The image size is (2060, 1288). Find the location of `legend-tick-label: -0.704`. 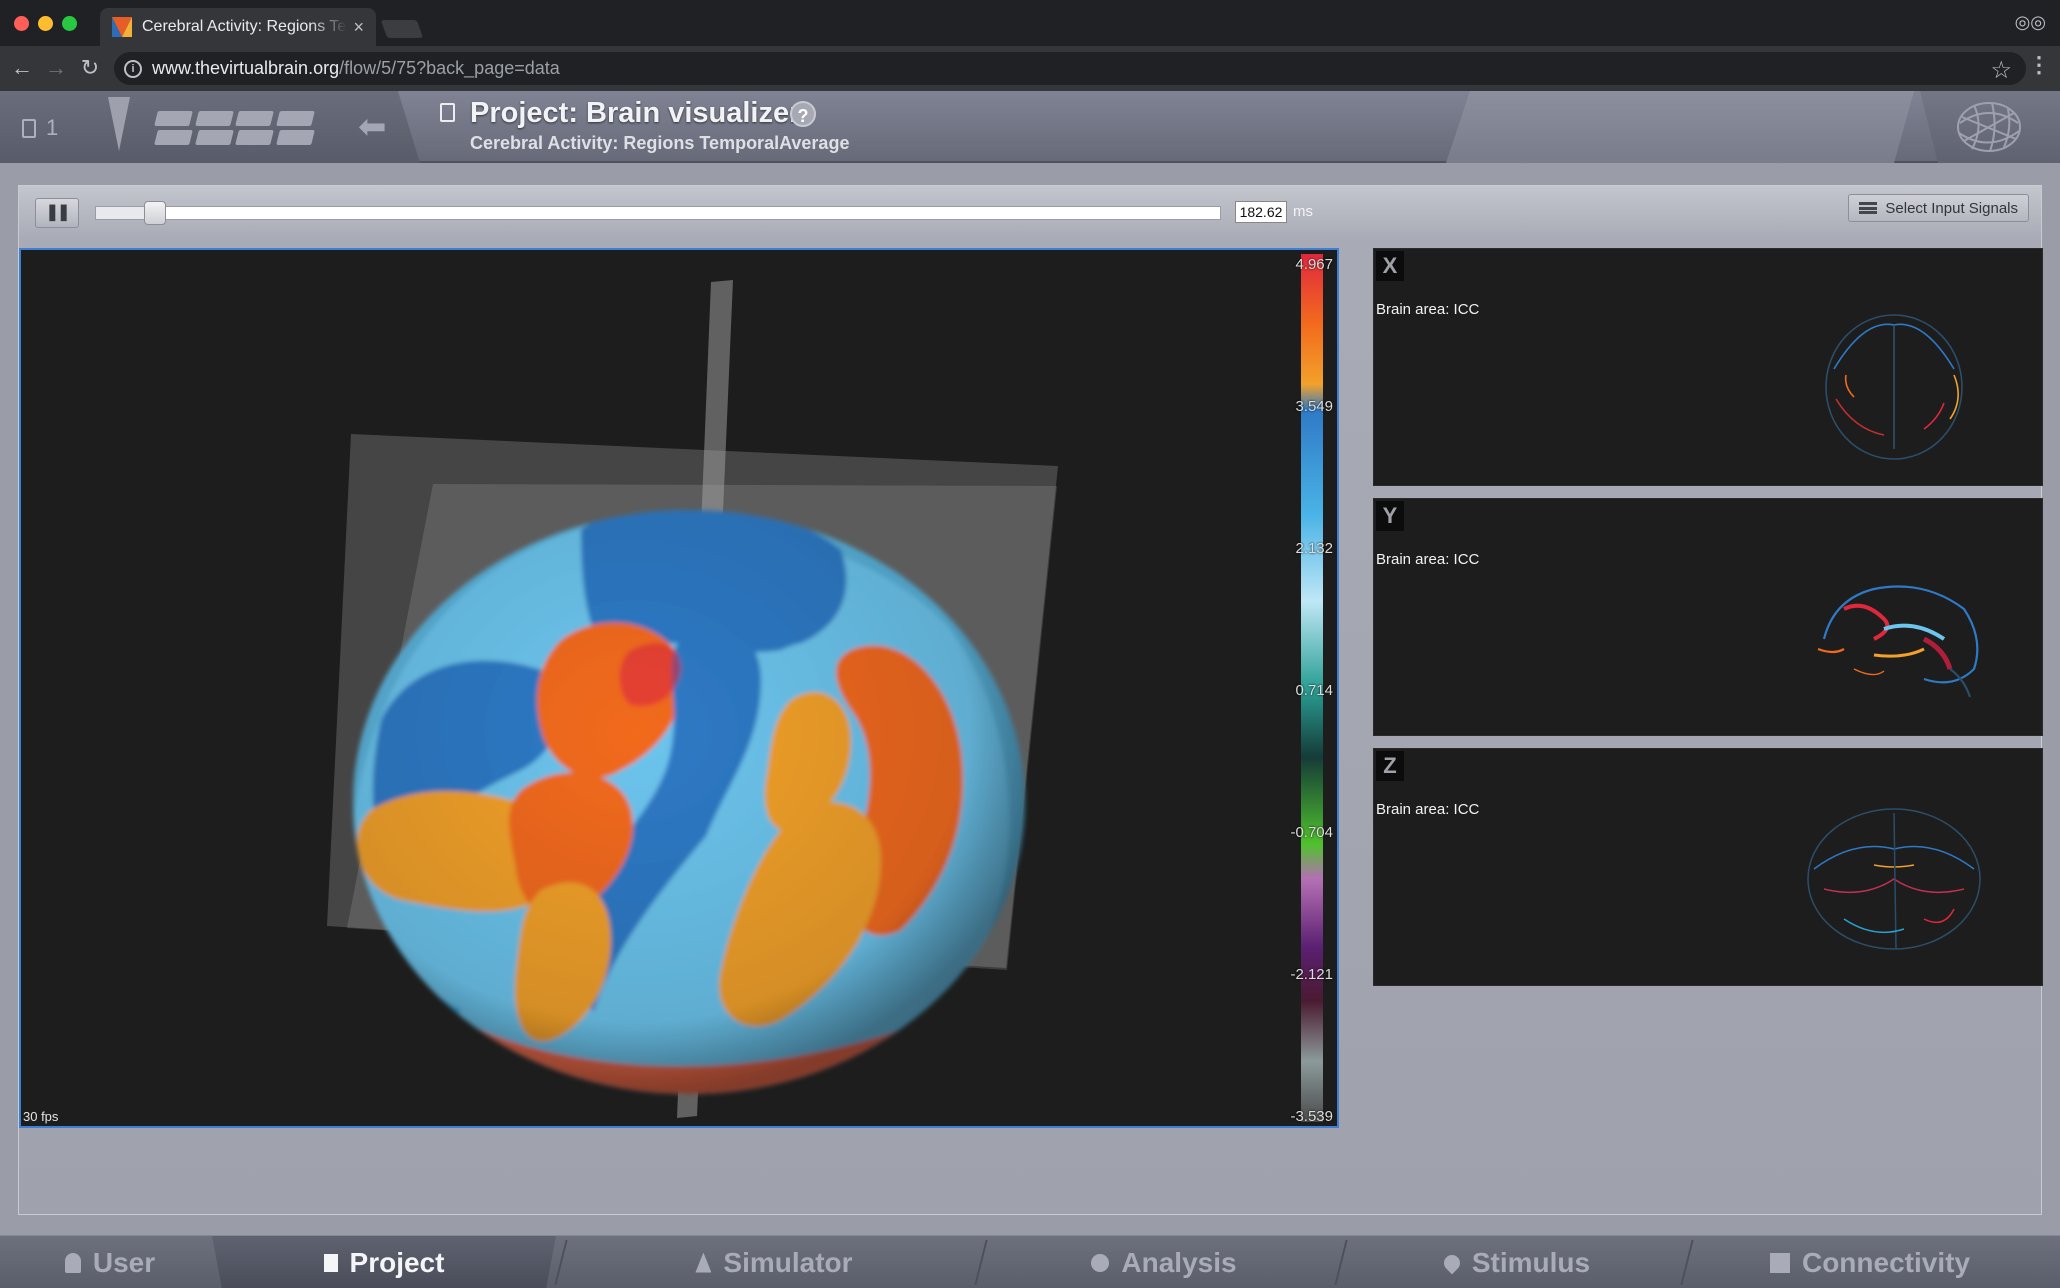

legend-tick-label: -0.704 is located at coordinates (1311, 832).